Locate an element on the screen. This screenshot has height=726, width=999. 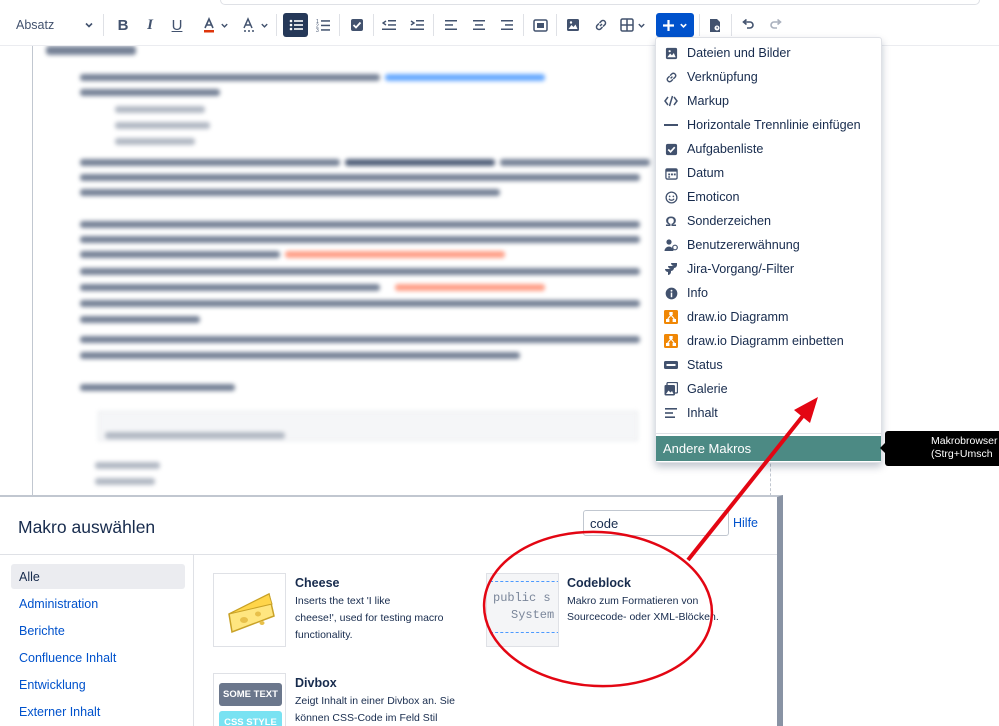
insert-more-button is located at coordinates (675, 25).